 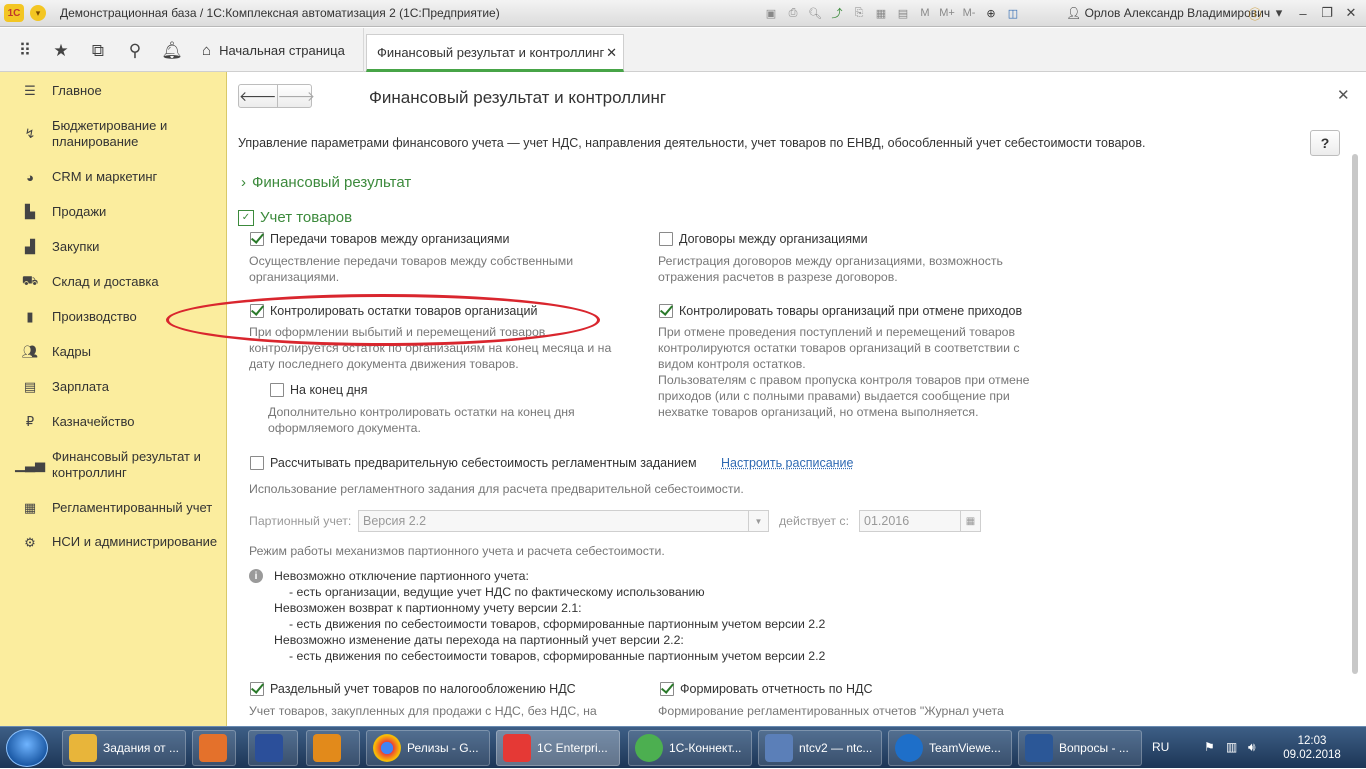 I want to click on sidebar-item-crm: ◕ CRM и маркетинг, so click(x=113, y=178).